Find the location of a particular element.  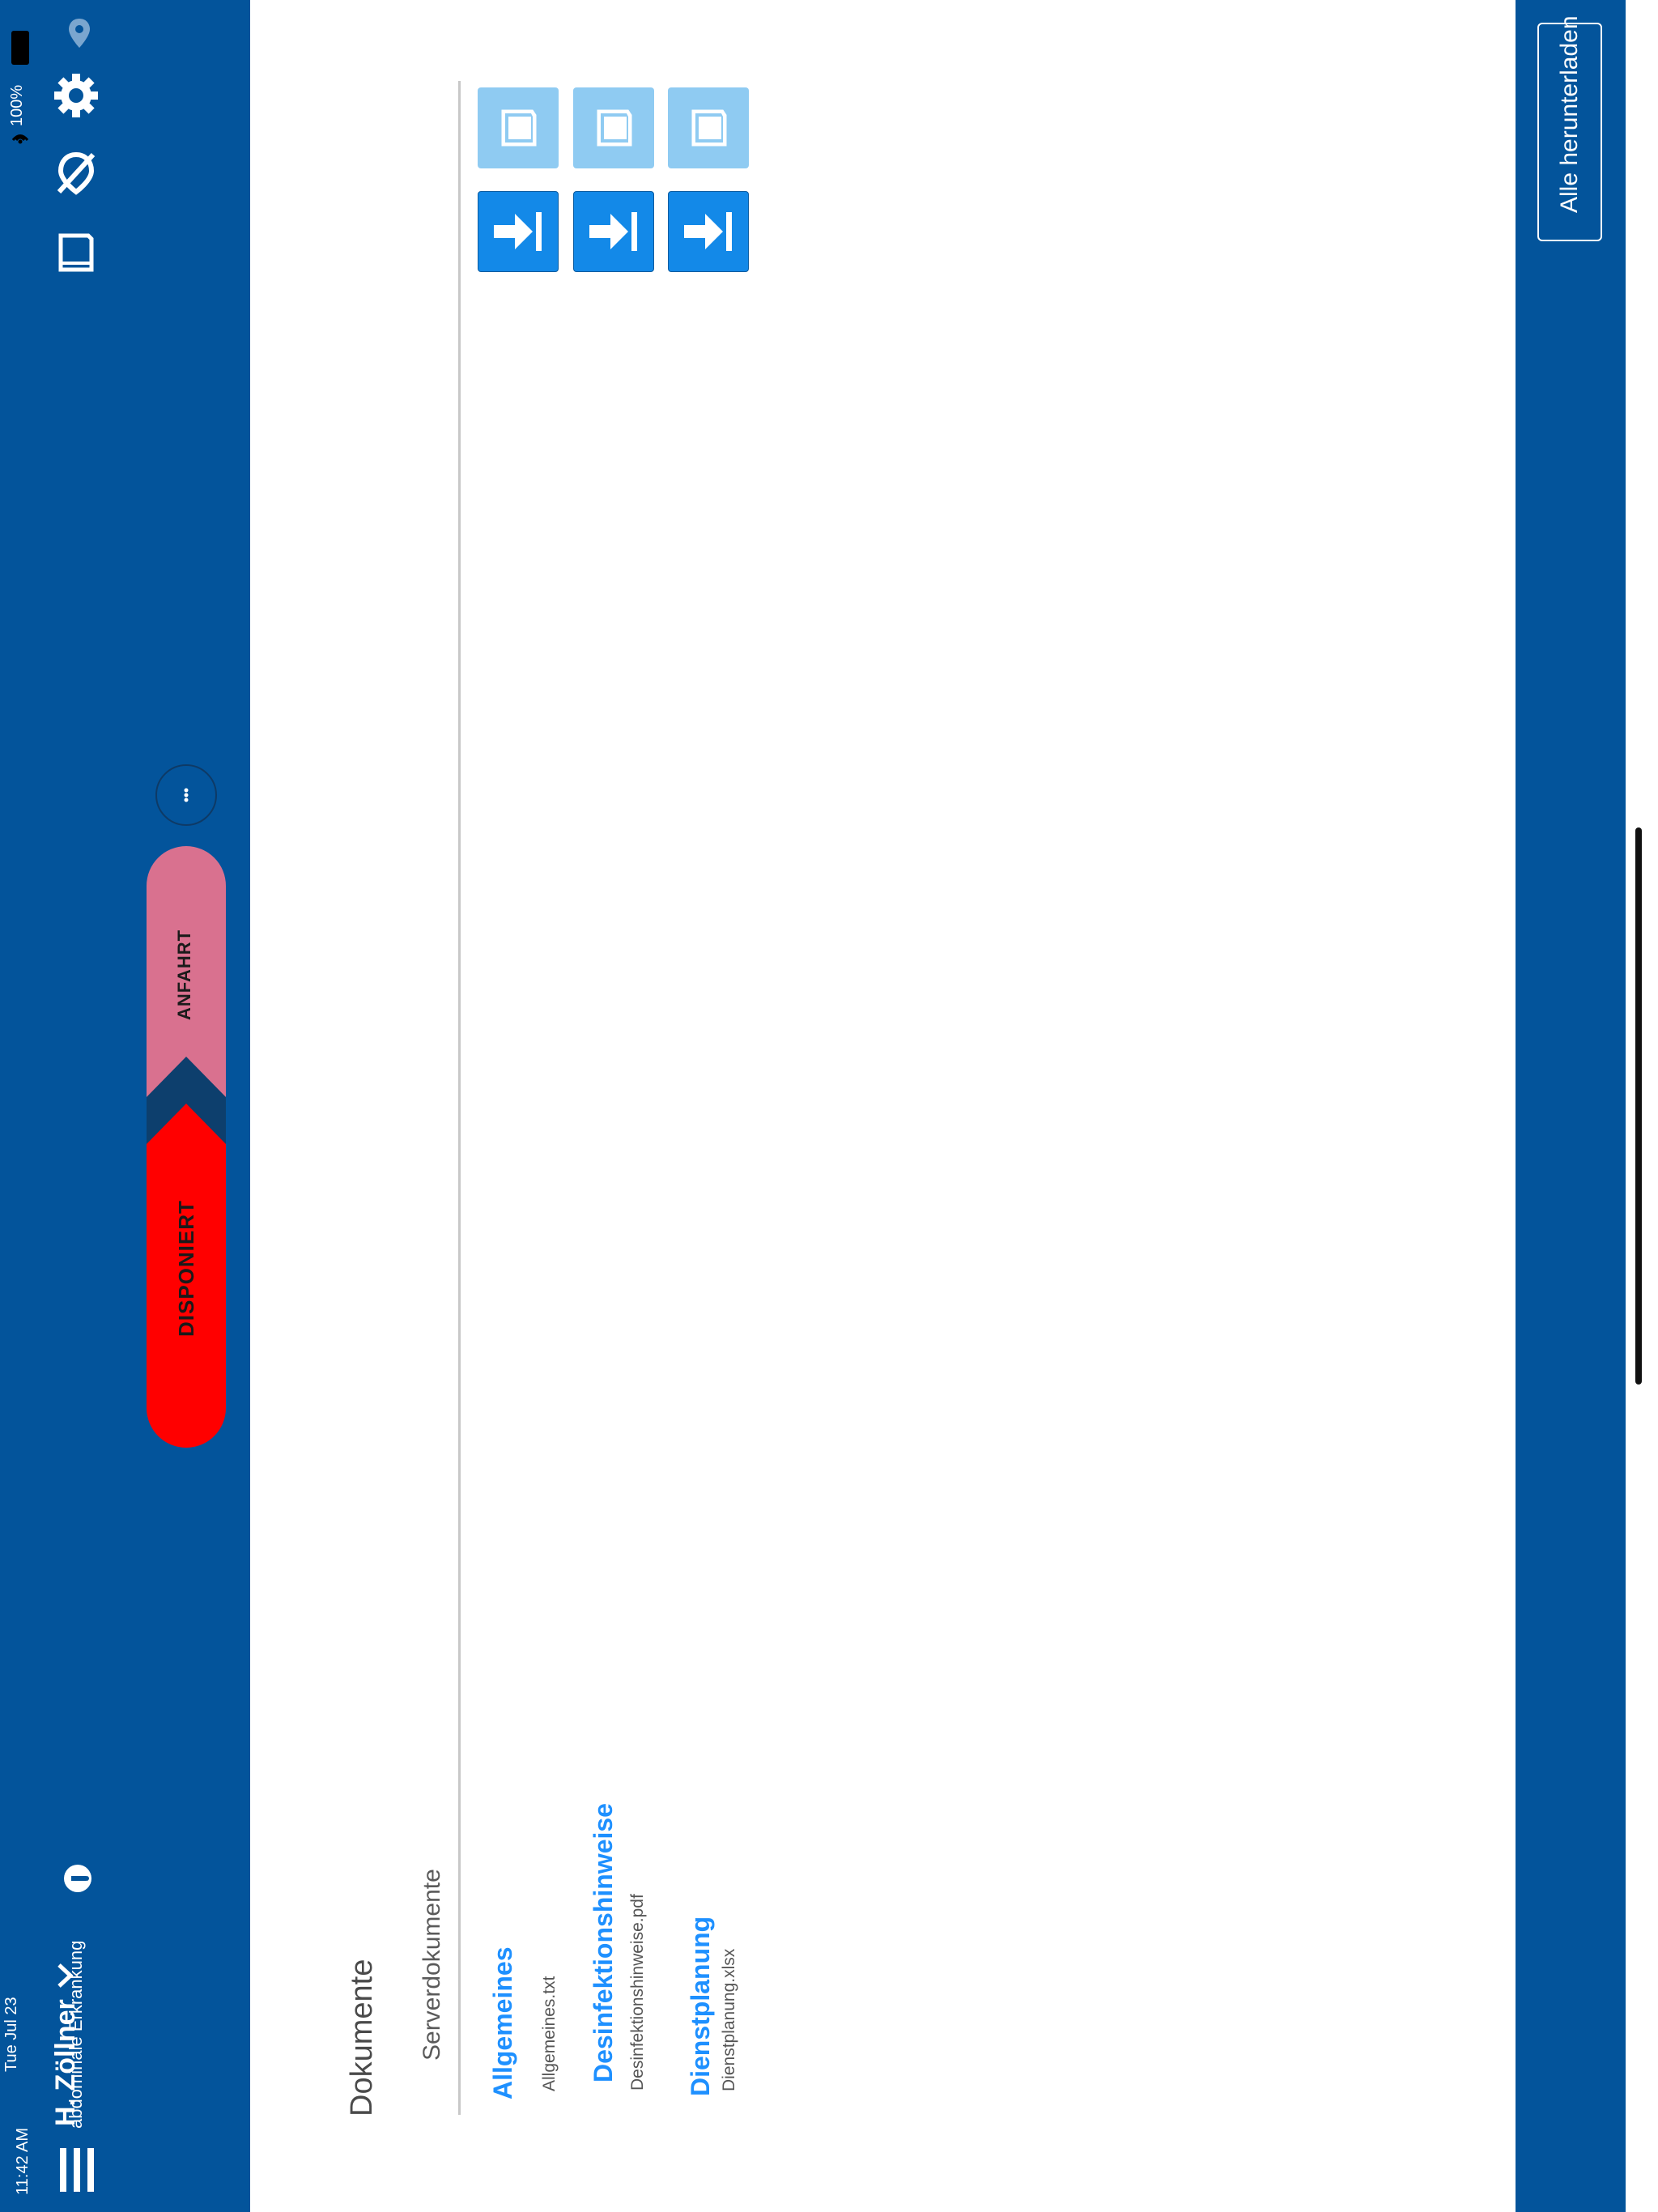

server-documents-heading: Serverdokumente is located at coordinates (432, 1965).